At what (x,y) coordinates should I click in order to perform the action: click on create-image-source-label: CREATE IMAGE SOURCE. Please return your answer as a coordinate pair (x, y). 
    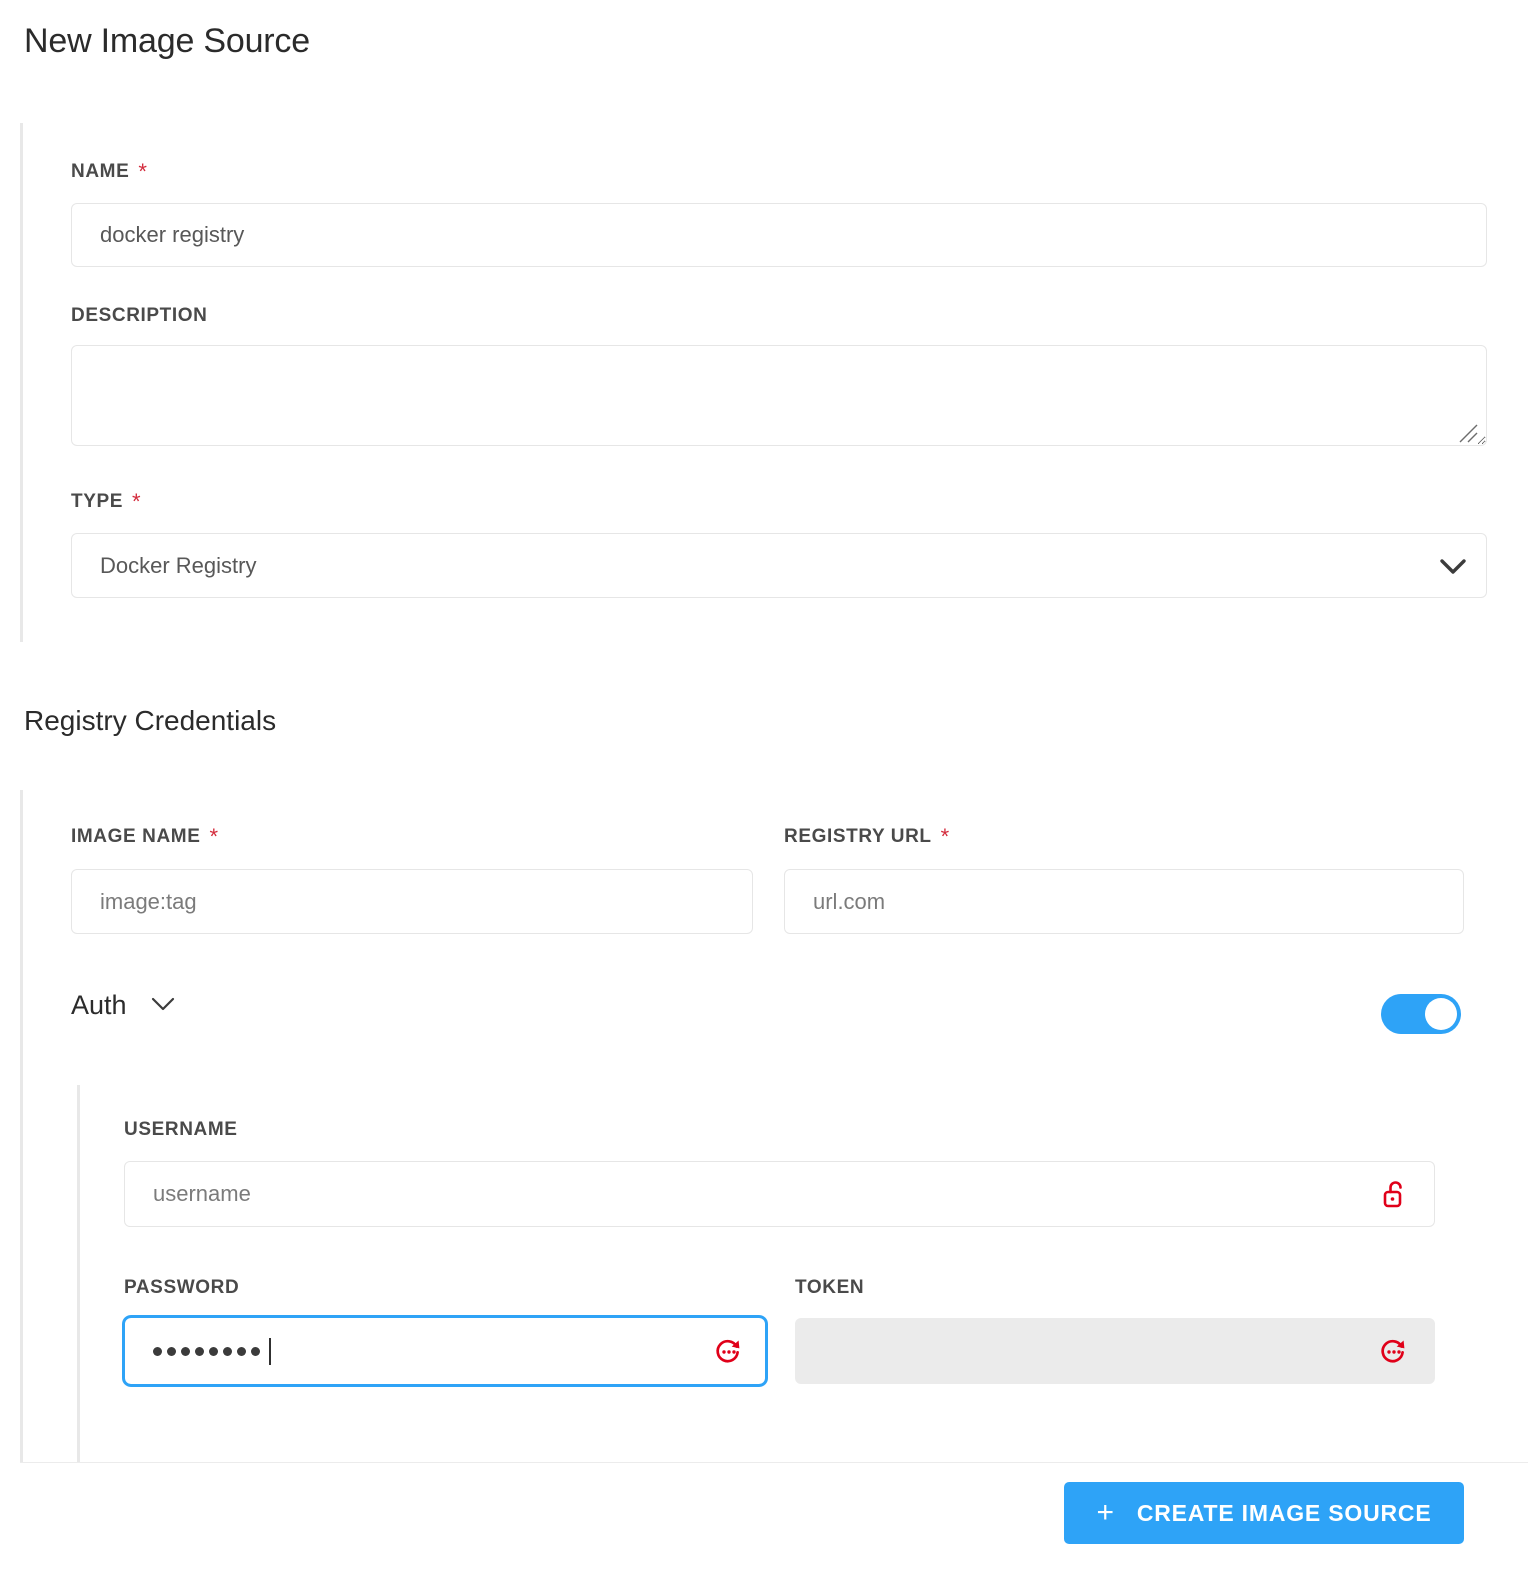
    Looking at the image, I should click on (1284, 1512).